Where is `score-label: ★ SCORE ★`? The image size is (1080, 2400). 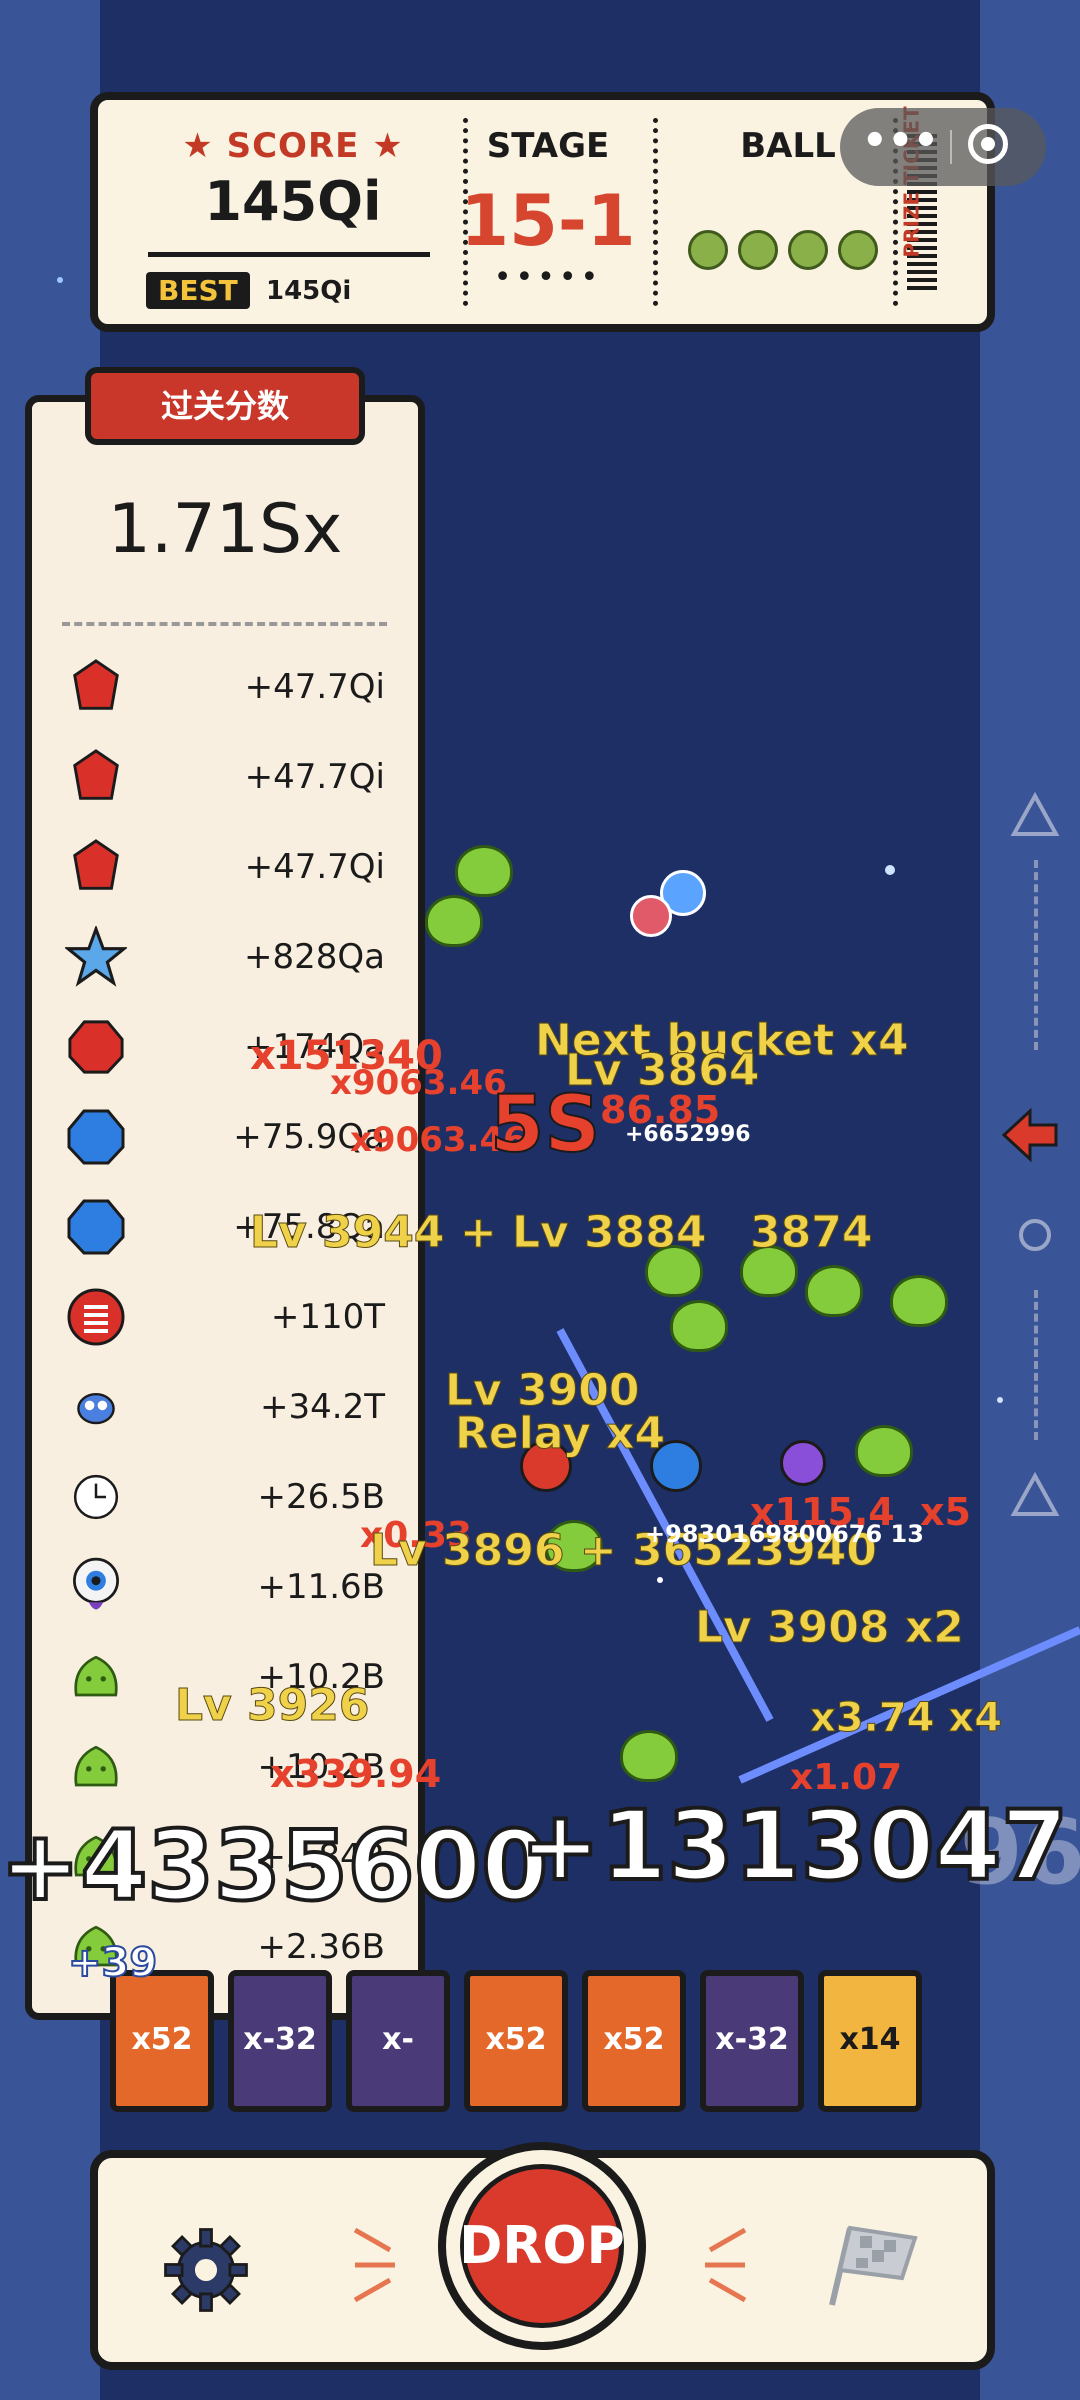
score-label: ★ SCORE ★ is located at coordinates (293, 146).